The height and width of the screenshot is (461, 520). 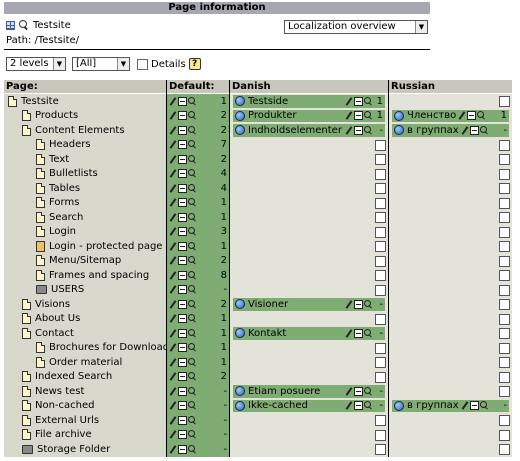 I want to click on details-checkbox, so click(x=142, y=64).